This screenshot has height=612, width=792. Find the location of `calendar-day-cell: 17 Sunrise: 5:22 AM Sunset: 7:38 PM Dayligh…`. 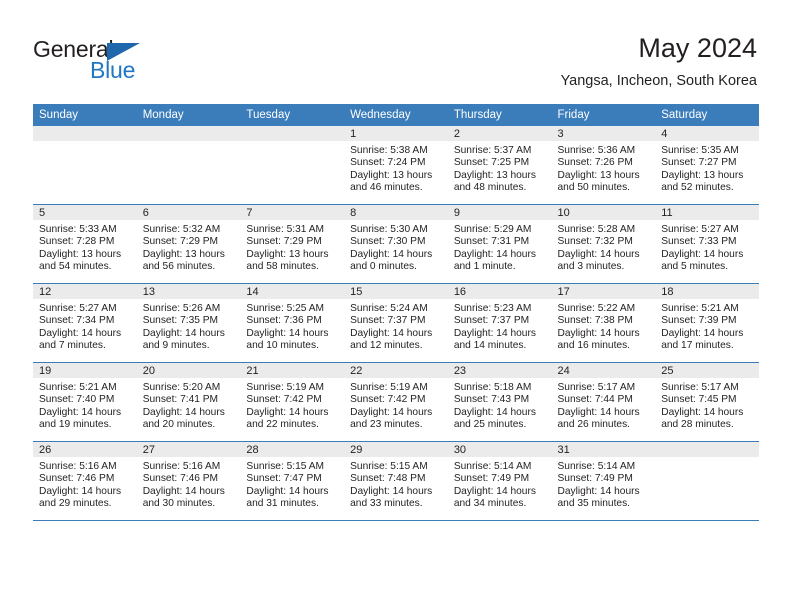

calendar-day-cell: 17 Sunrise: 5:22 AM Sunset: 7:38 PM Dayligh… is located at coordinates (603, 323).